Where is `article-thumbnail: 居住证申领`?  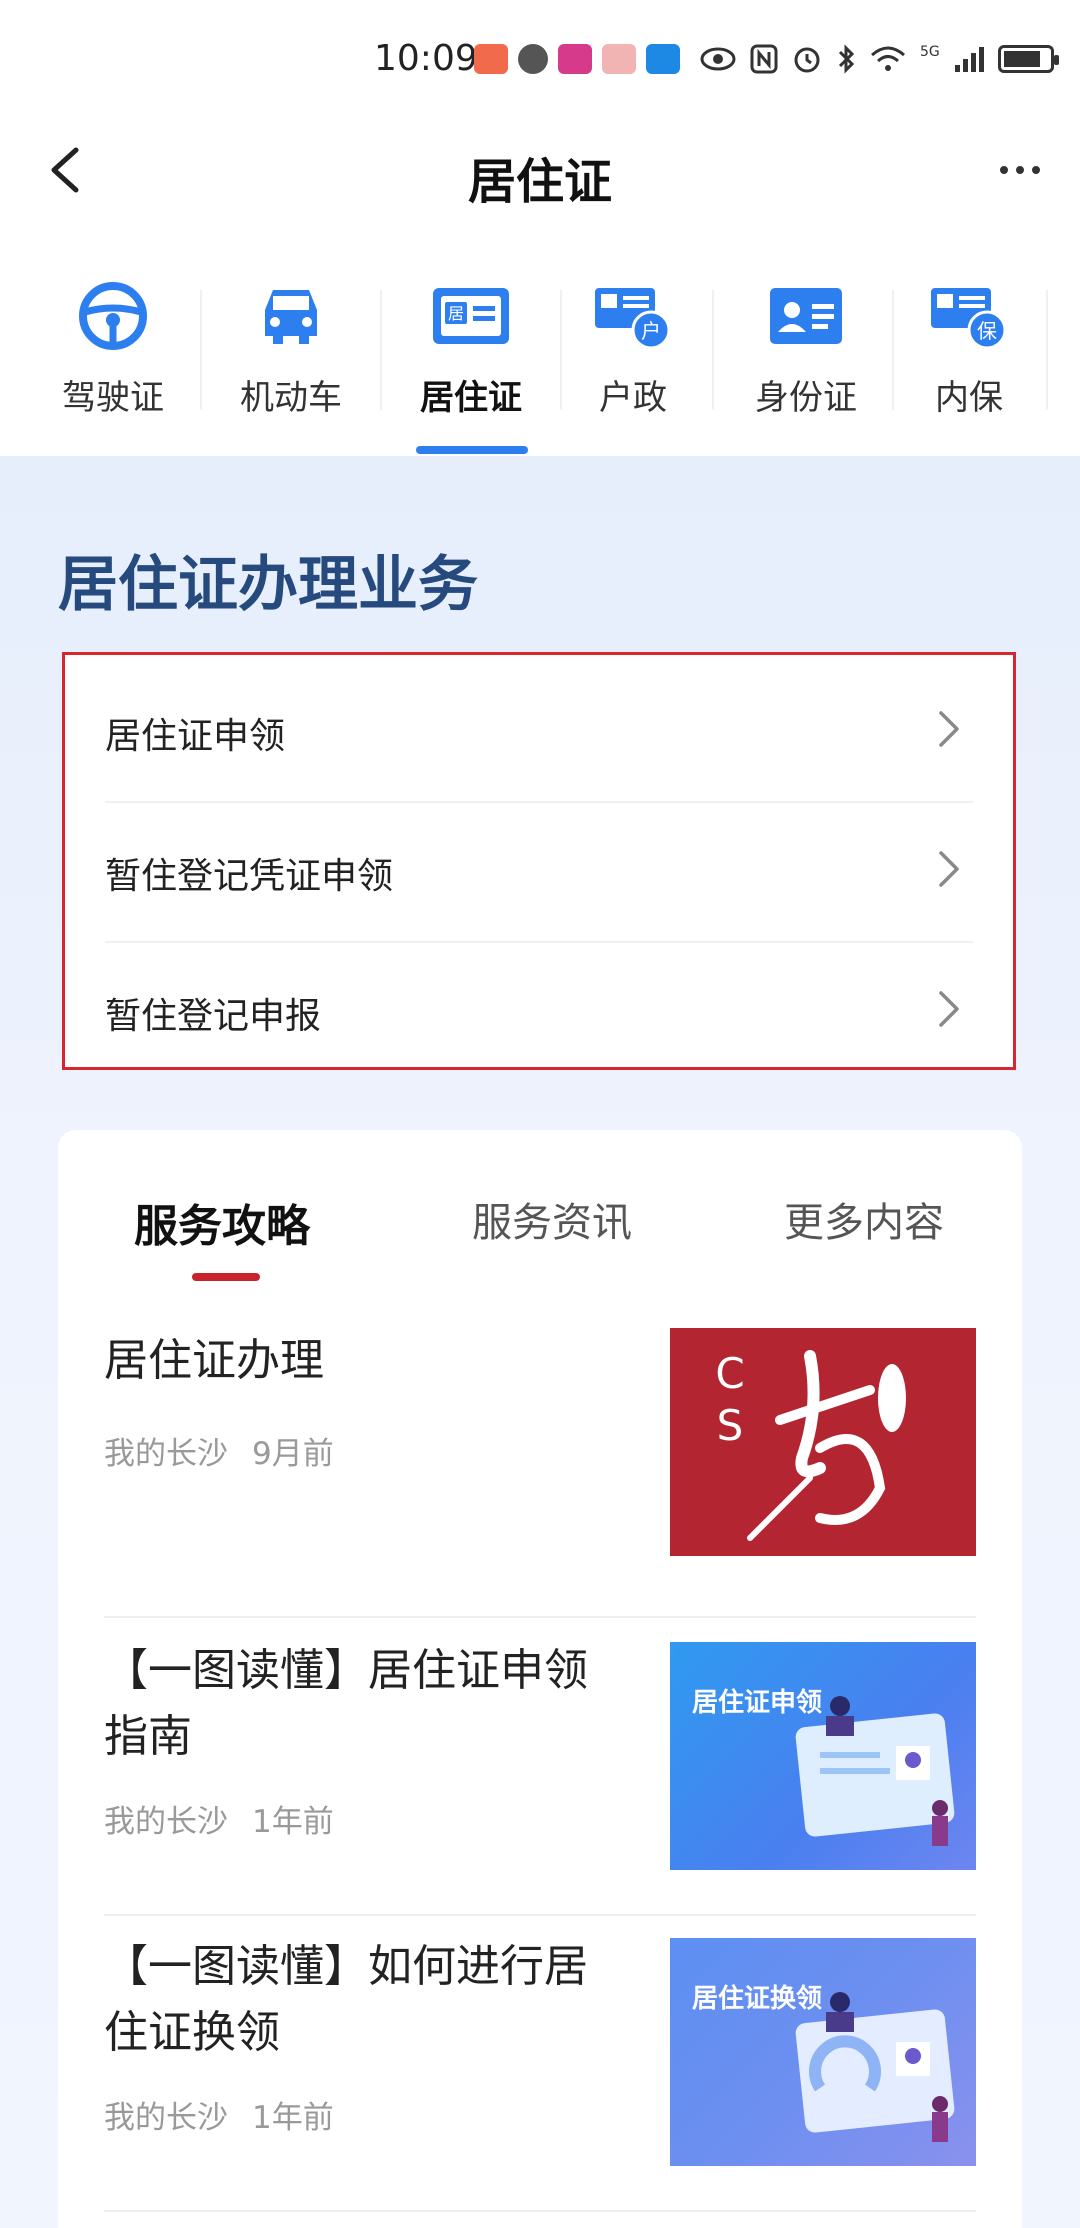
article-thumbnail: 居住证申领 is located at coordinates (823, 1756).